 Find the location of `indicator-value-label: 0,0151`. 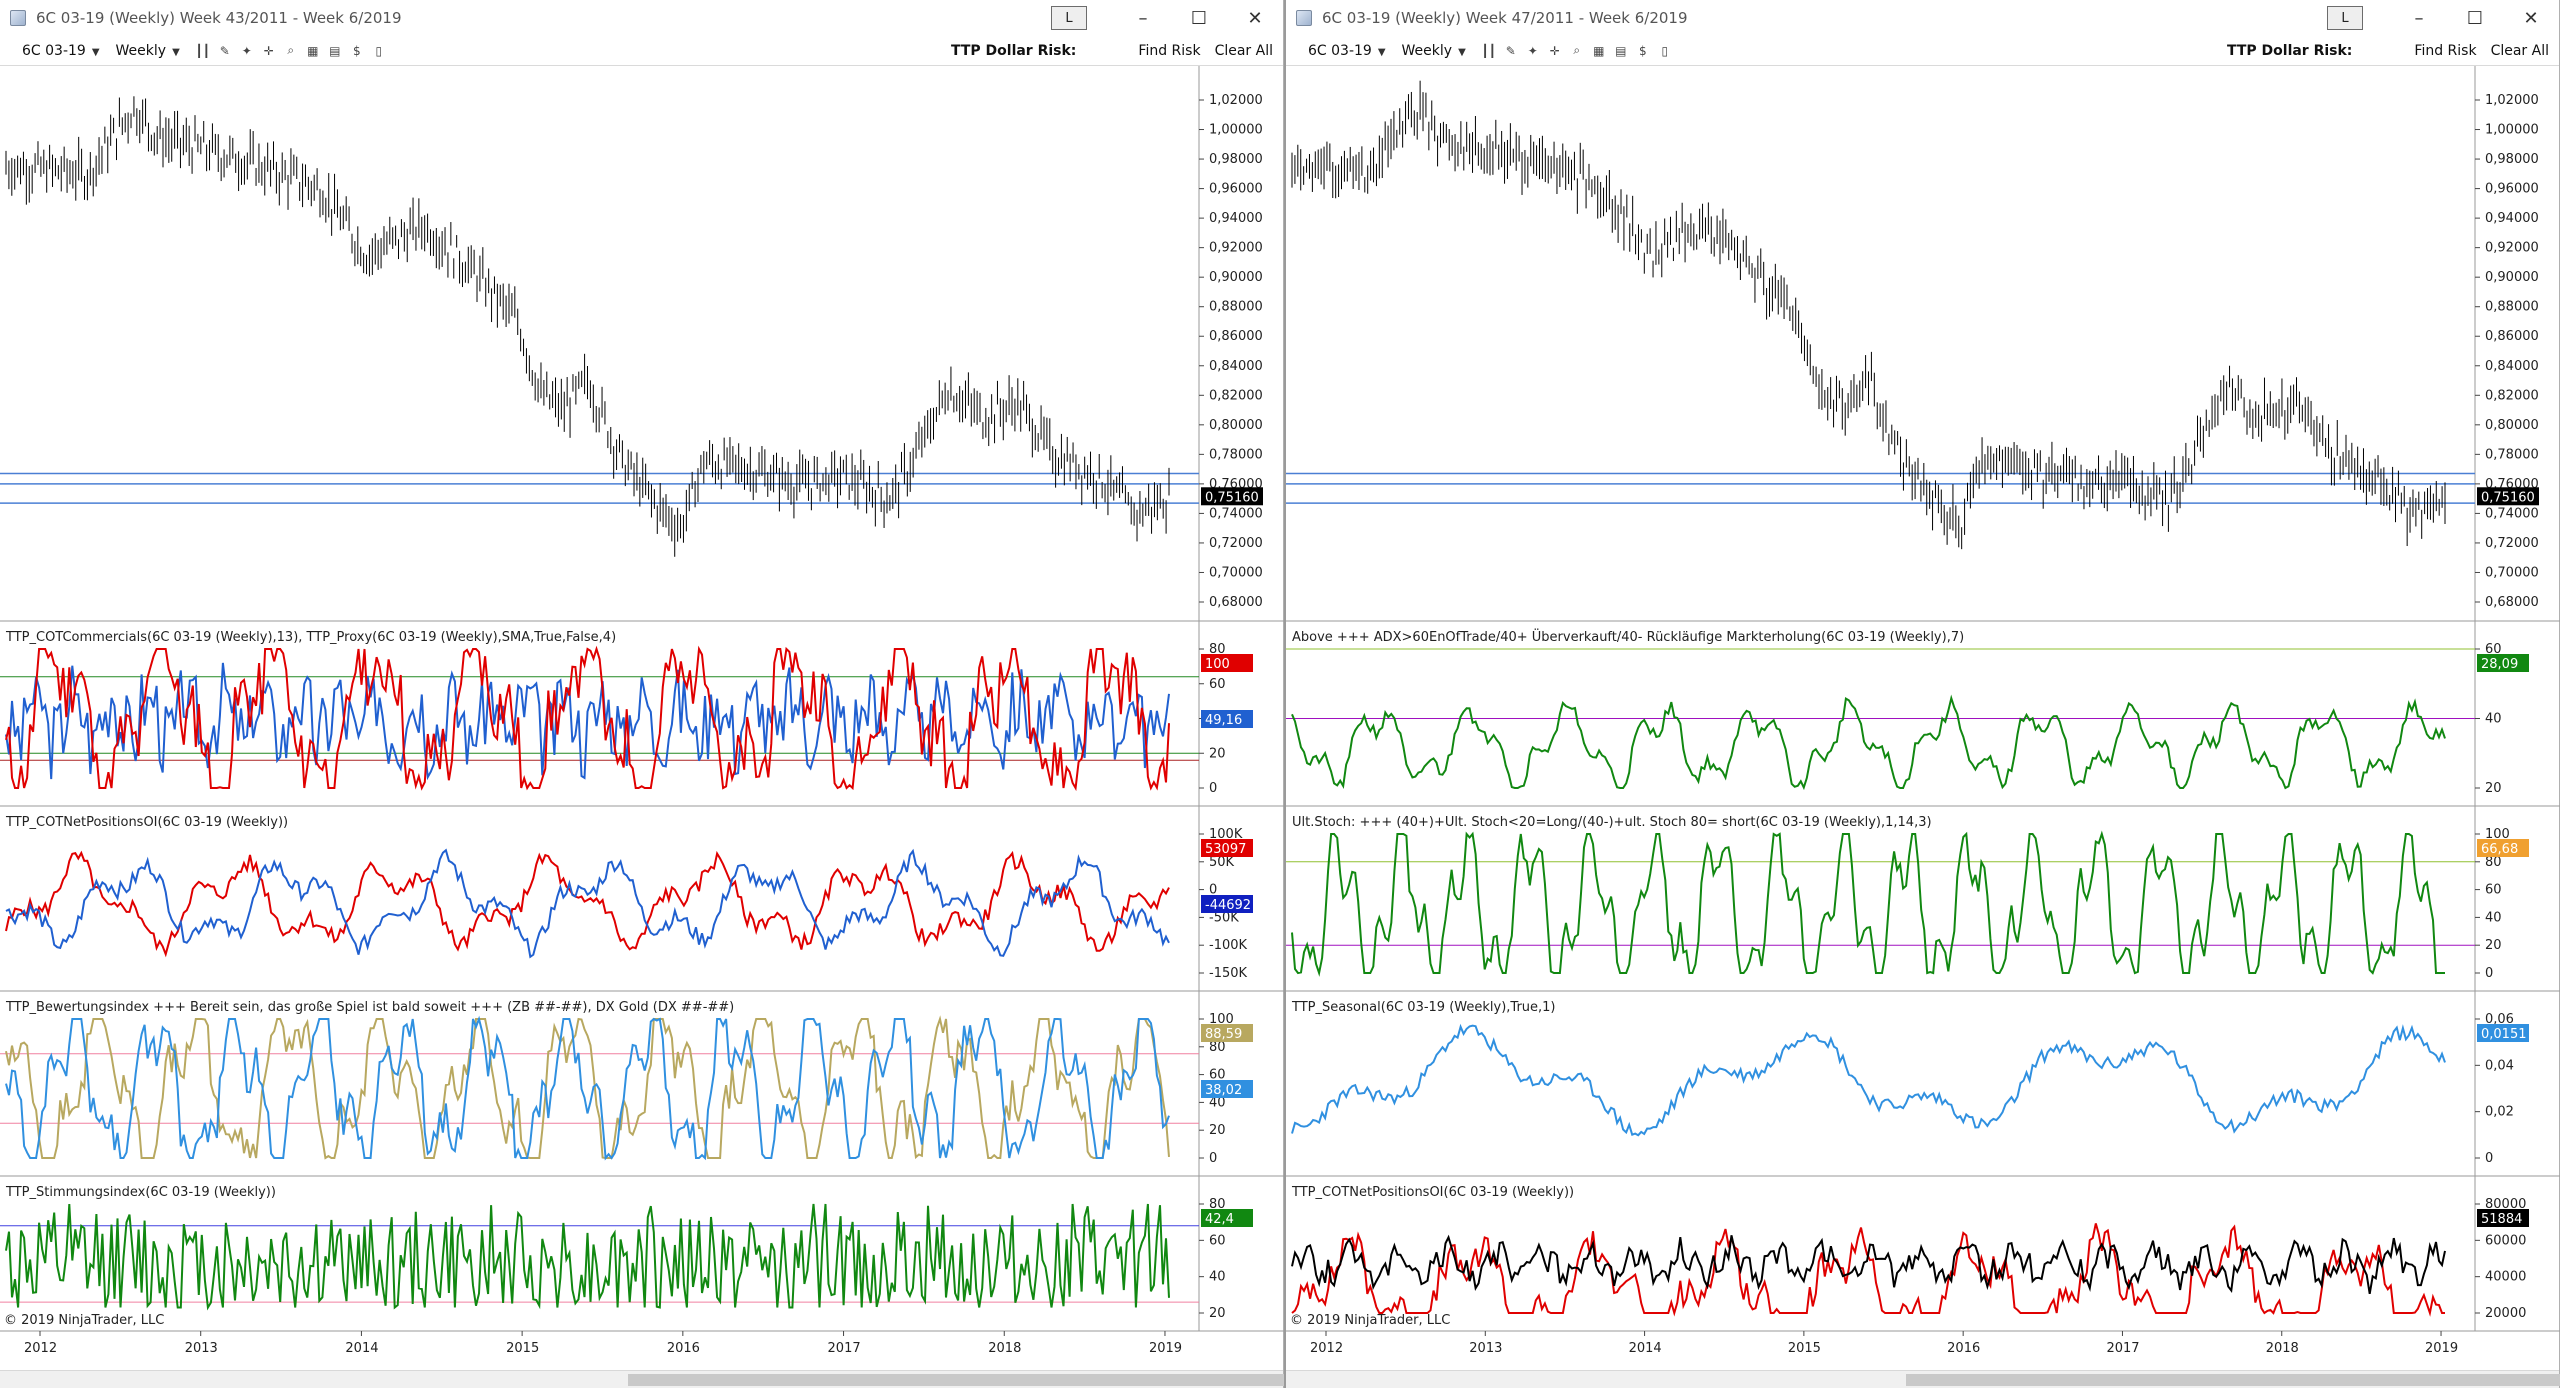

indicator-value-label: 0,0151 is located at coordinates (2504, 1034).